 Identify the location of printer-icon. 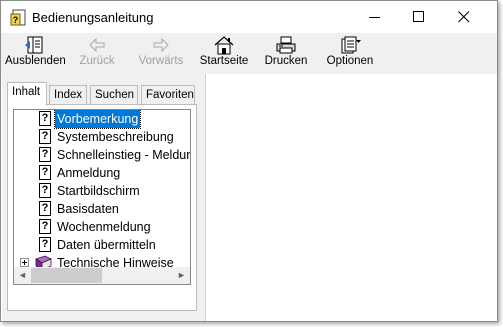
(286, 45).